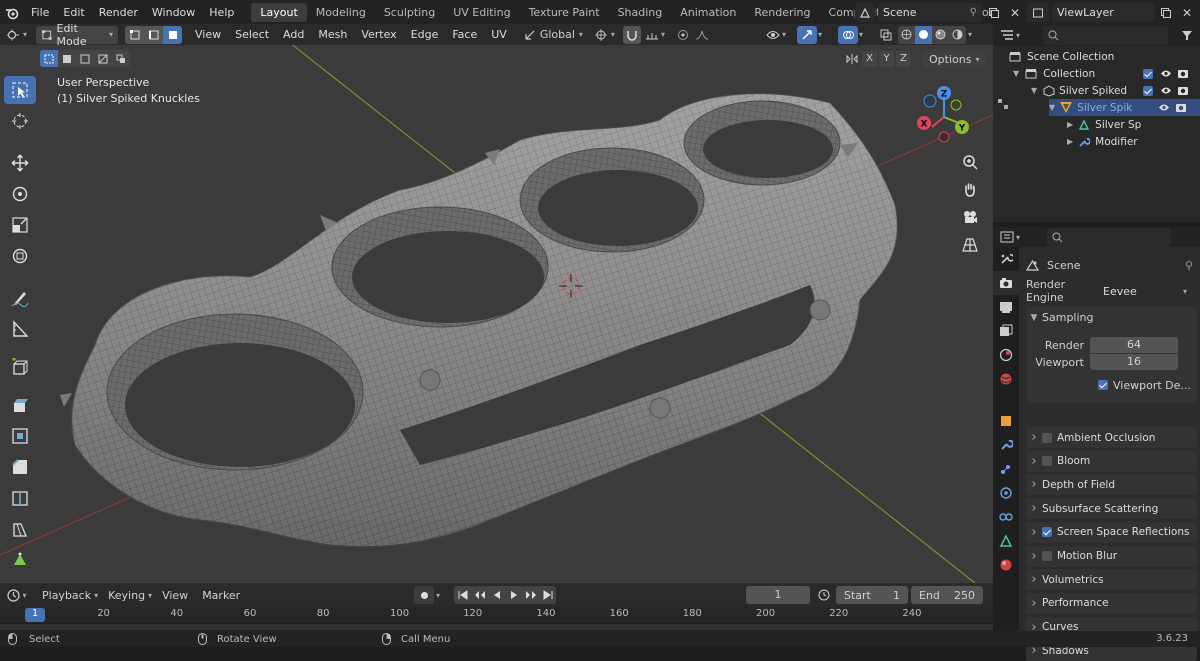 This screenshot has width=1200, height=661. I want to click on play-reverse-icon, so click(496, 595).